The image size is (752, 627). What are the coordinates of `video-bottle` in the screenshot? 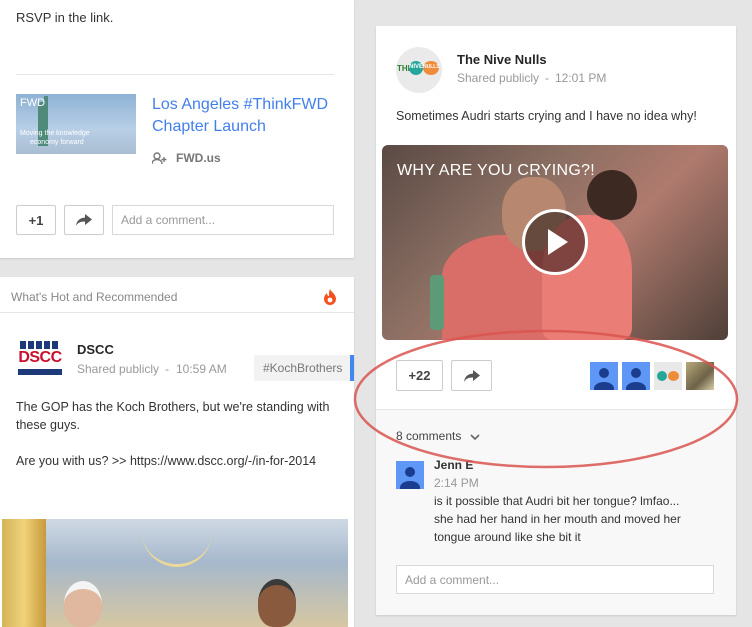 It's located at (437, 302).